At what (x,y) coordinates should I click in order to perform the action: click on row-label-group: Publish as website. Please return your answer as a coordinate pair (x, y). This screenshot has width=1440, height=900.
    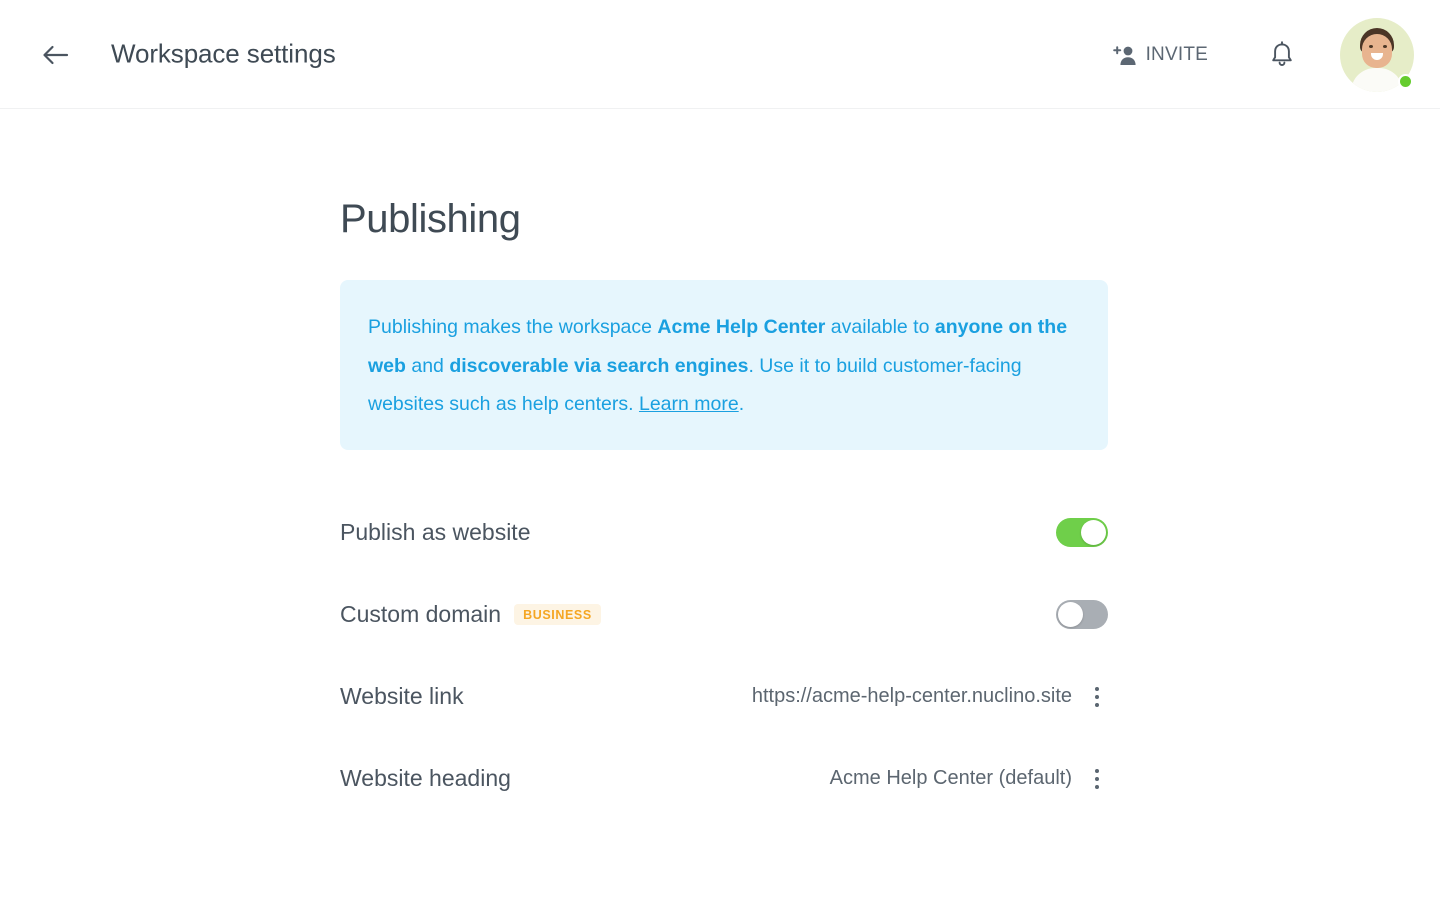
    Looking at the image, I should click on (435, 532).